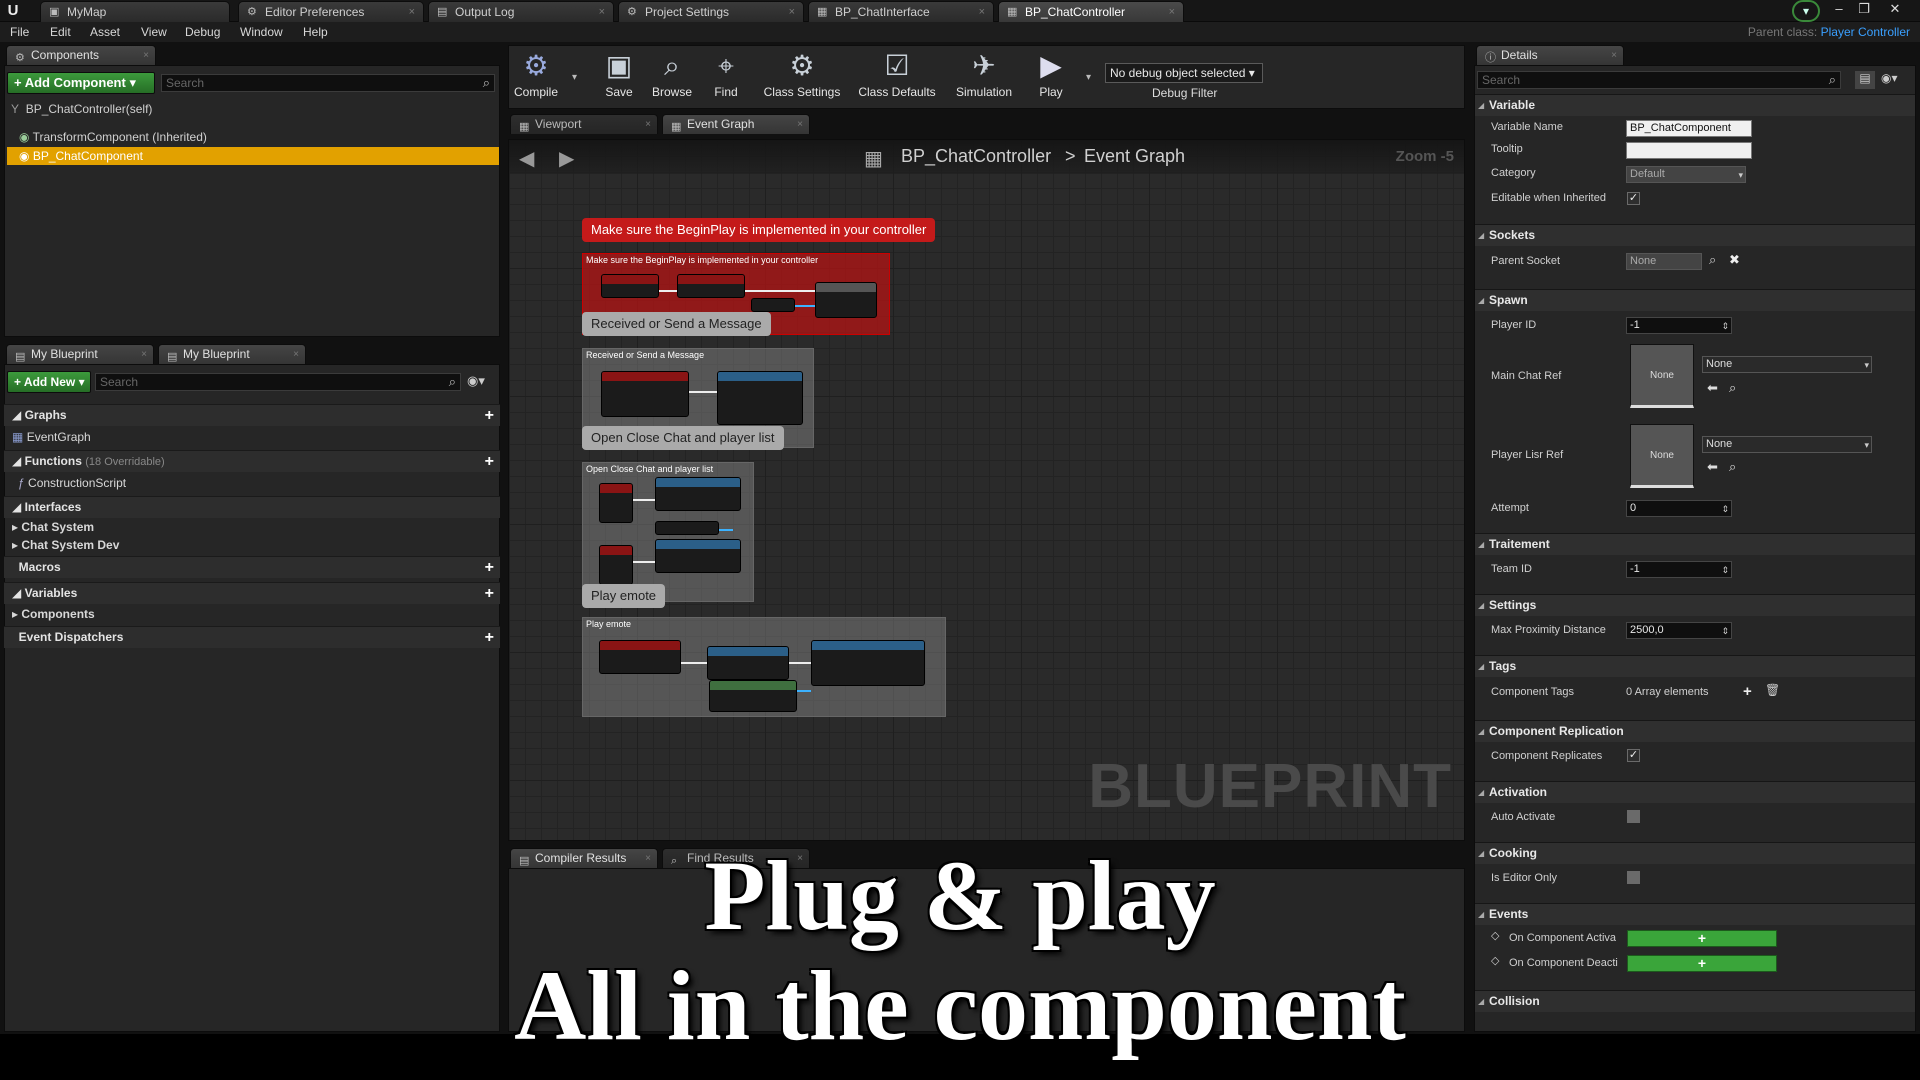 The height and width of the screenshot is (1080, 1920). What do you see at coordinates (1689, 150) in the screenshot?
I see `tooltip-field` at bounding box center [1689, 150].